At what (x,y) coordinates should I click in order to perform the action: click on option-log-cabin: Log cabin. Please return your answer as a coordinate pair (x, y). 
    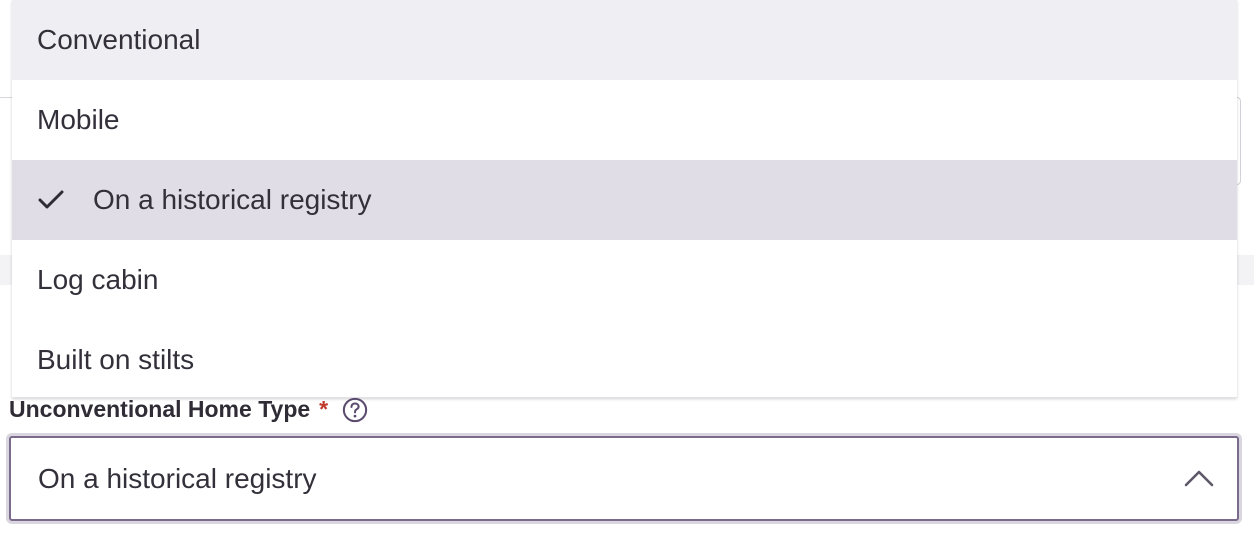
    Looking at the image, I should click on (624, 280).